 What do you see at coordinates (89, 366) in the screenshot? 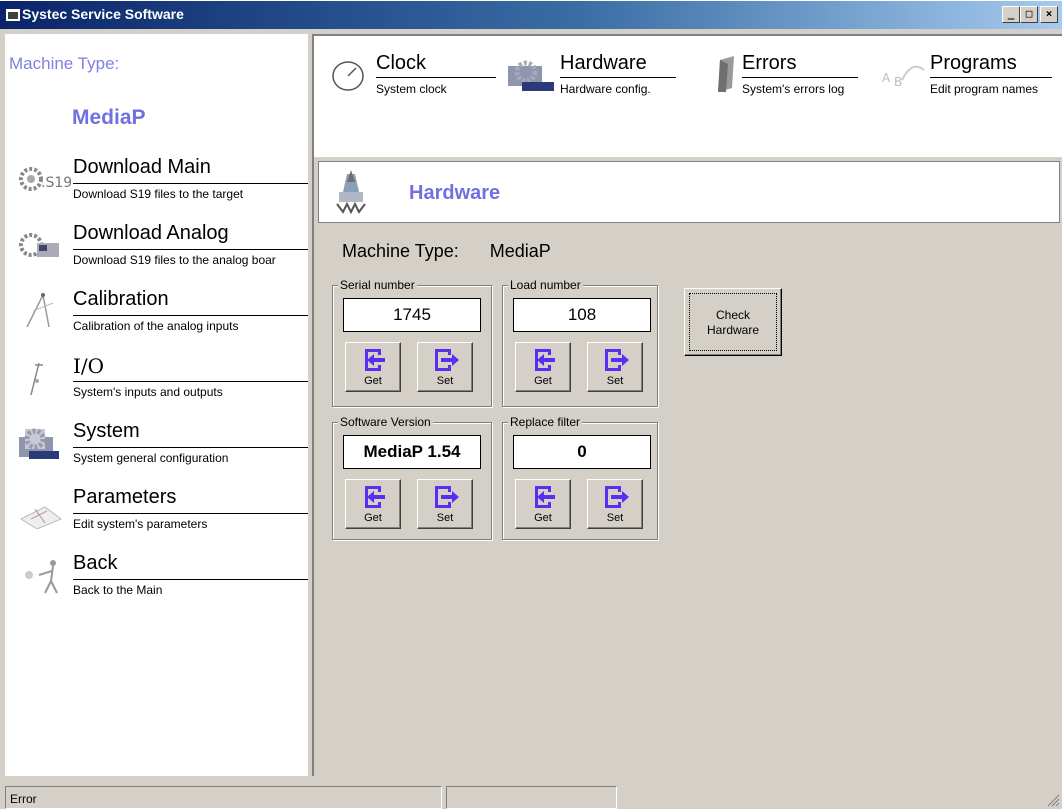
I see `sidebar-item-label: I/O` at bounding box center [89, 366].